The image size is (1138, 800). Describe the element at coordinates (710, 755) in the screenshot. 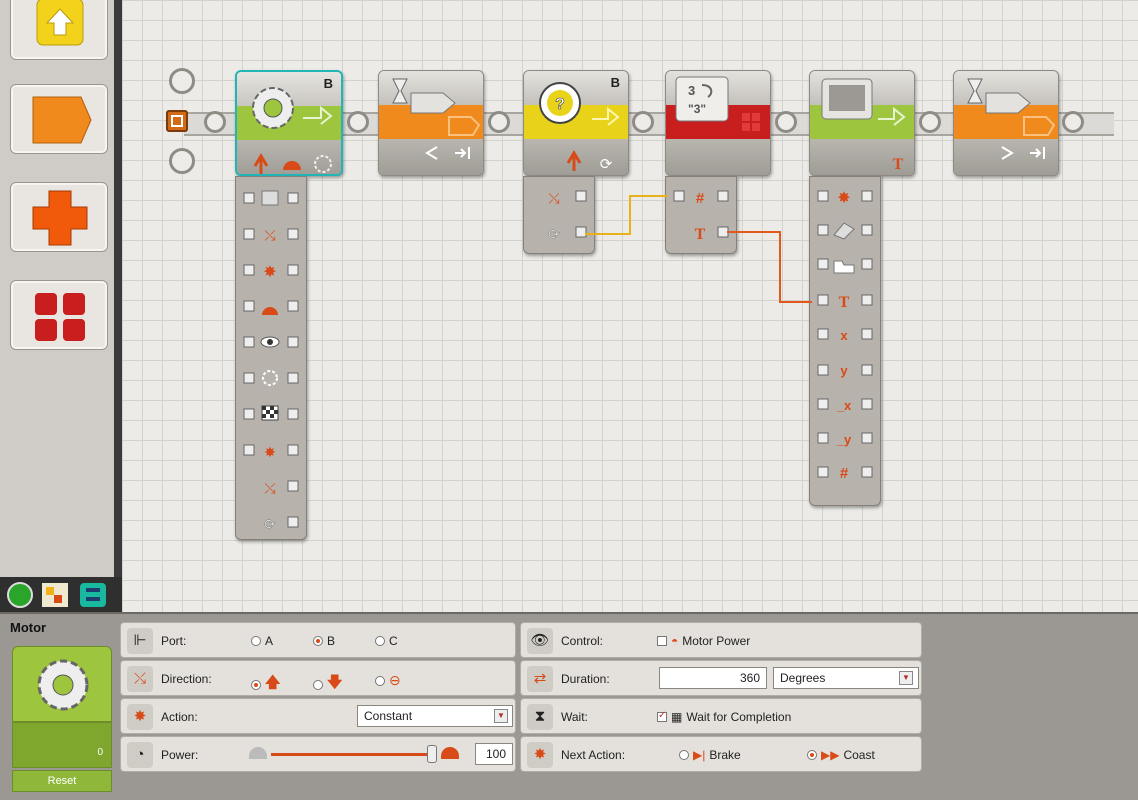

I see `brake-option: ▶| Brake` at that location.